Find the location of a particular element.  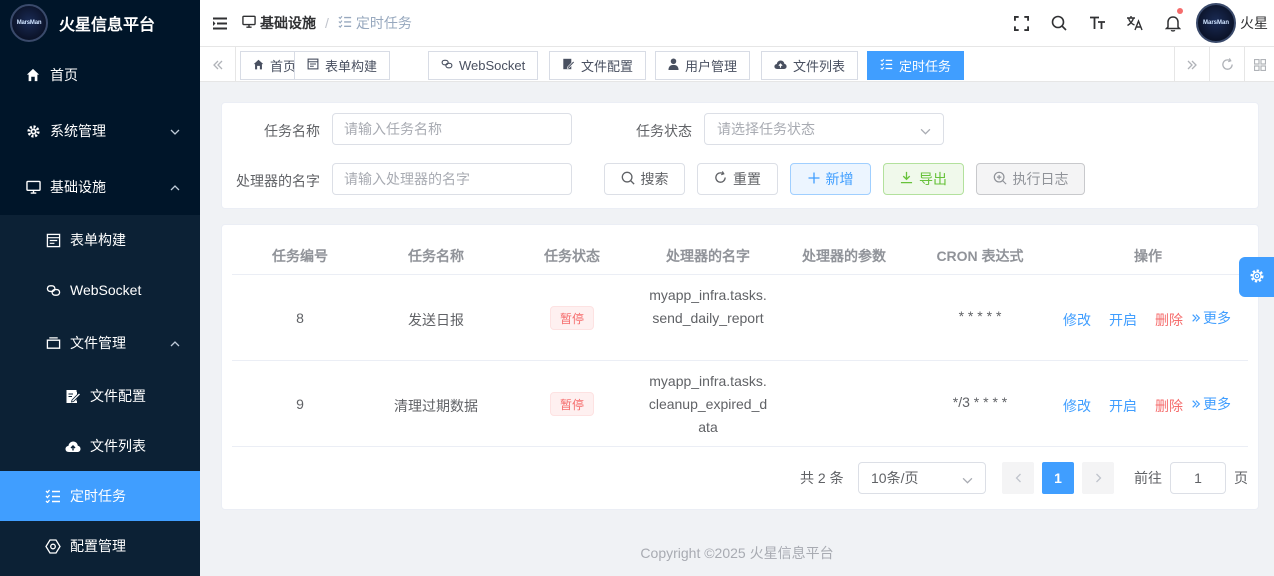

breadcrumb: 基础设施 / 定时任务 is located at coordinates (327, 23).